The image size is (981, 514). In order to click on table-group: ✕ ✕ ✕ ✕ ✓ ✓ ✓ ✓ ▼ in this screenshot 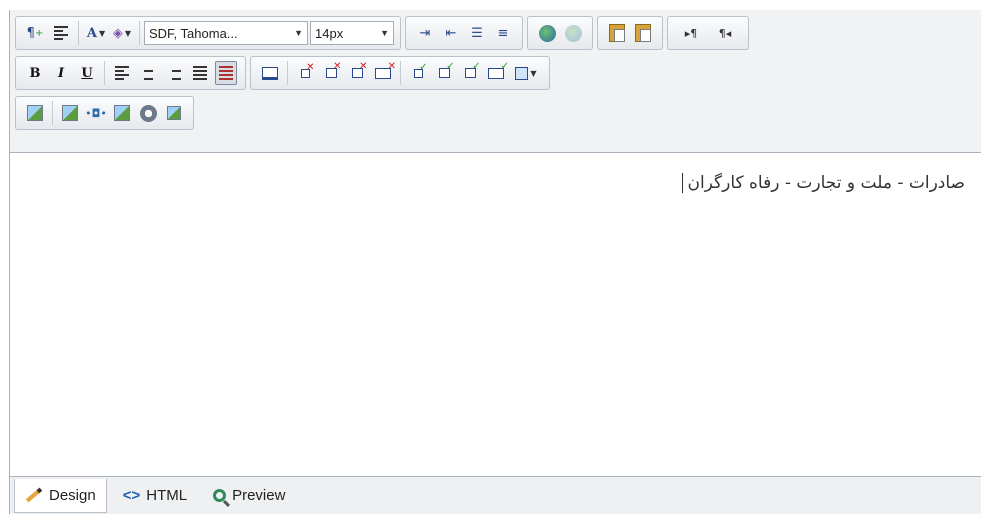, I will do `click(400, 73)`.